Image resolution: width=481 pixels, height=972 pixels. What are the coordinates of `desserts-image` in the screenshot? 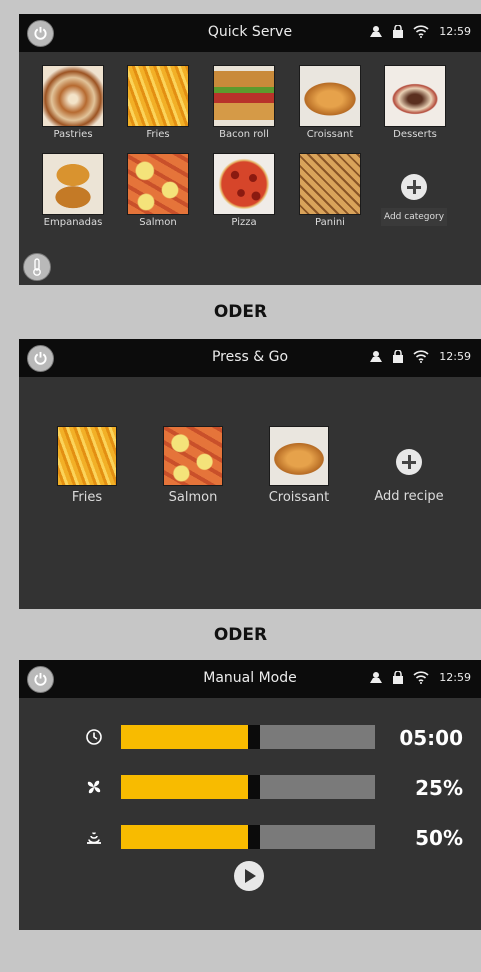 It's located at (415, 96).